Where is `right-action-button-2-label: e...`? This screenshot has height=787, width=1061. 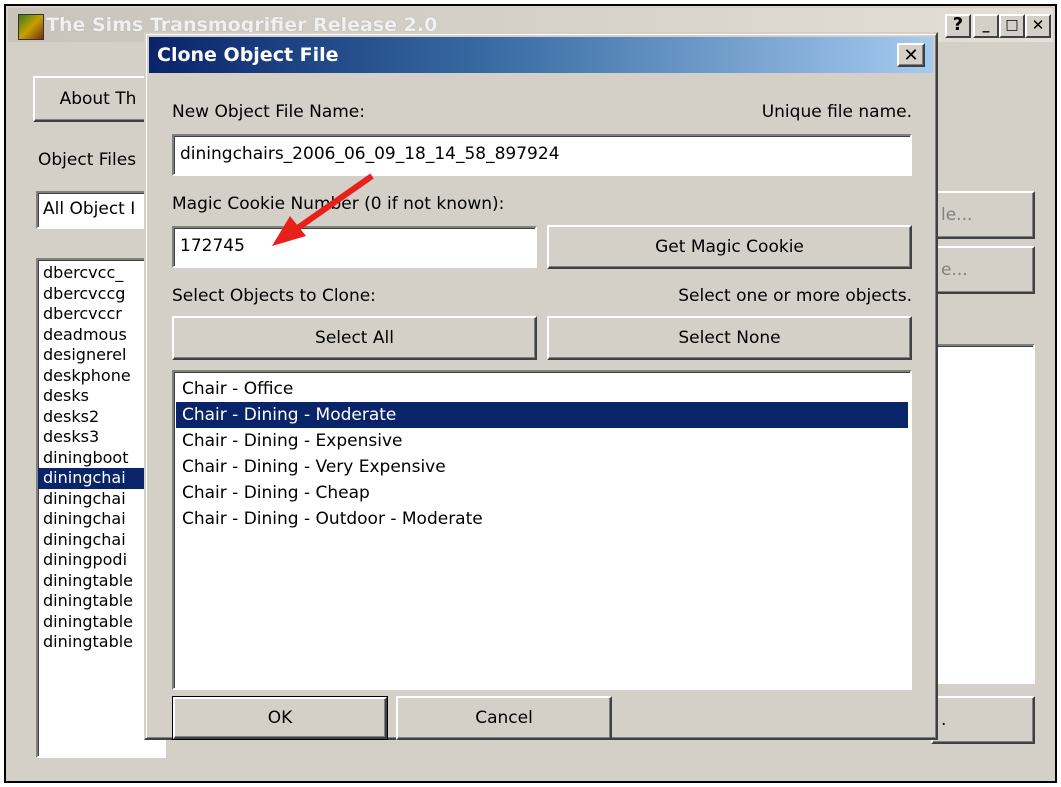
right-action-button-2-label: e... is located at coordinates (954, 270).